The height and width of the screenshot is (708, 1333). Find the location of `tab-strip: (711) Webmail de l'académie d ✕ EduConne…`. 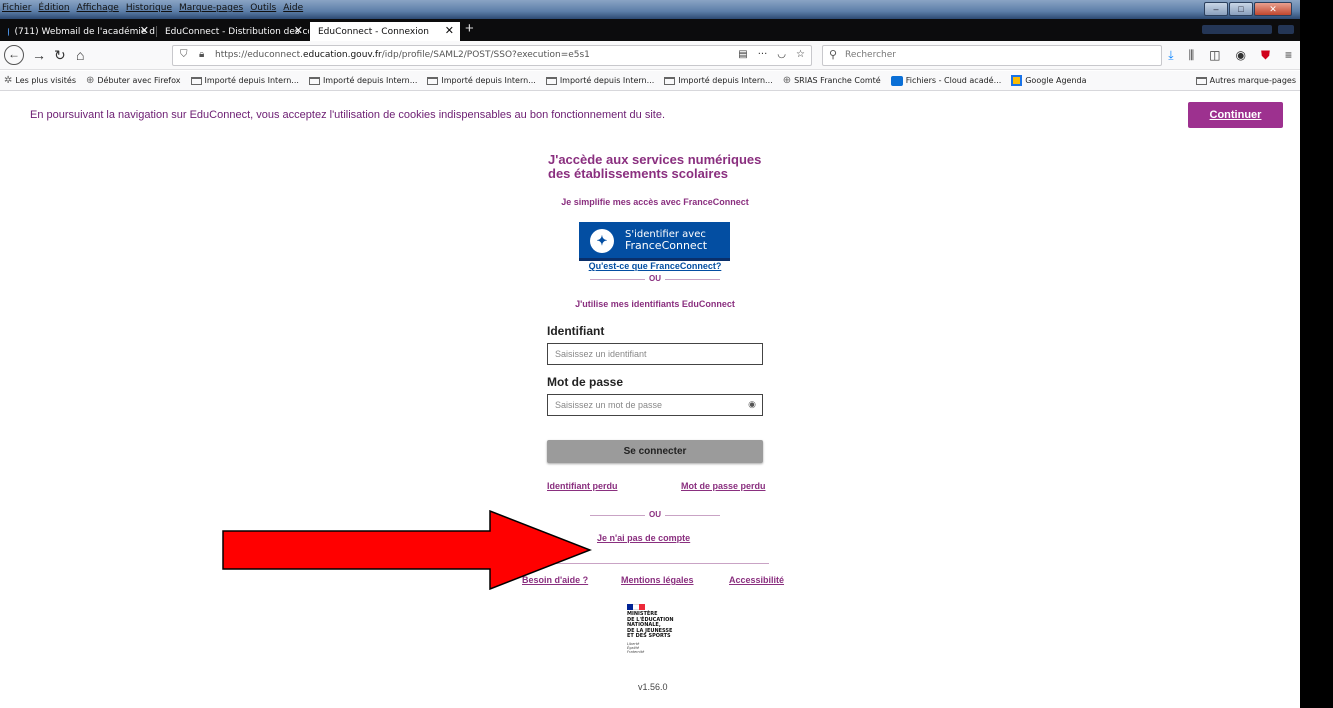

tab-strip: (711) Webmail de l'académie d ✕ EduConne… is located at coordinates (650, 30).